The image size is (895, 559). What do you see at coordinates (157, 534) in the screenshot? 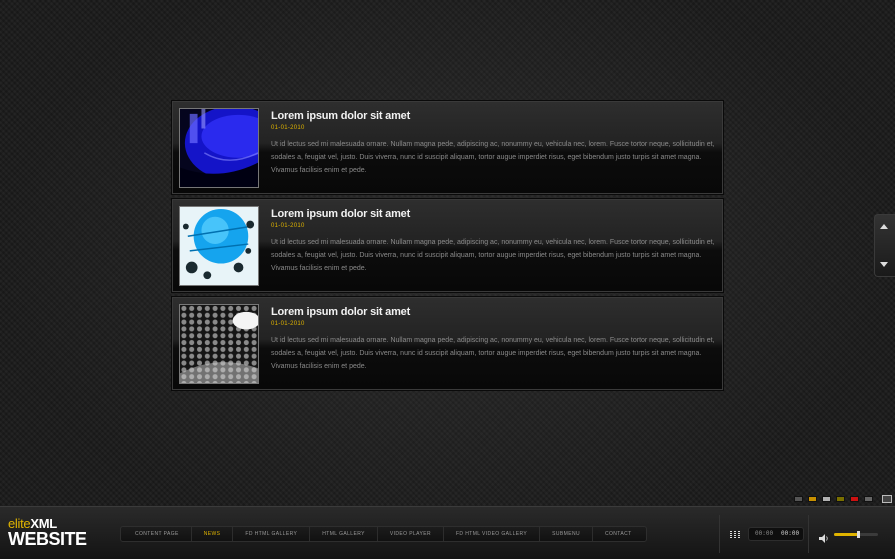
I see `nav-item-content-page: CONTENT PAGE` at bounding box center [157, 534].